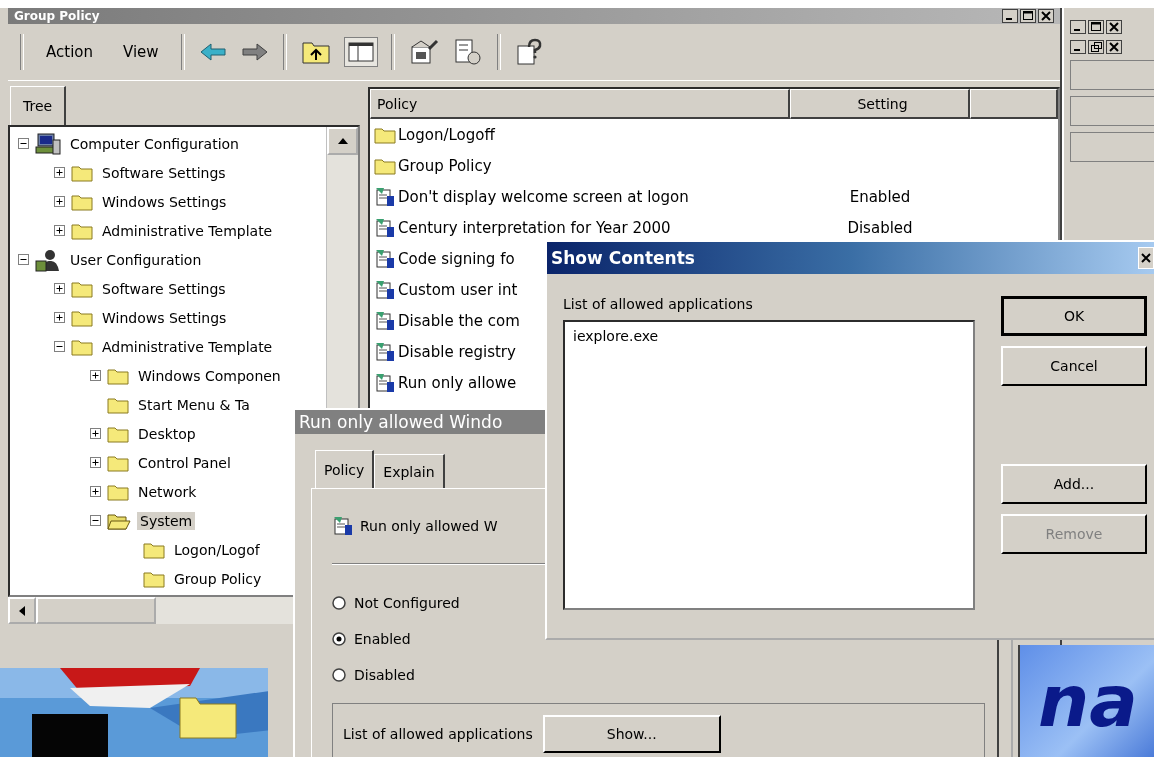  Describe the element at coordinates (345, 469) in the screenshot. I see `tab: Policy` at that location.